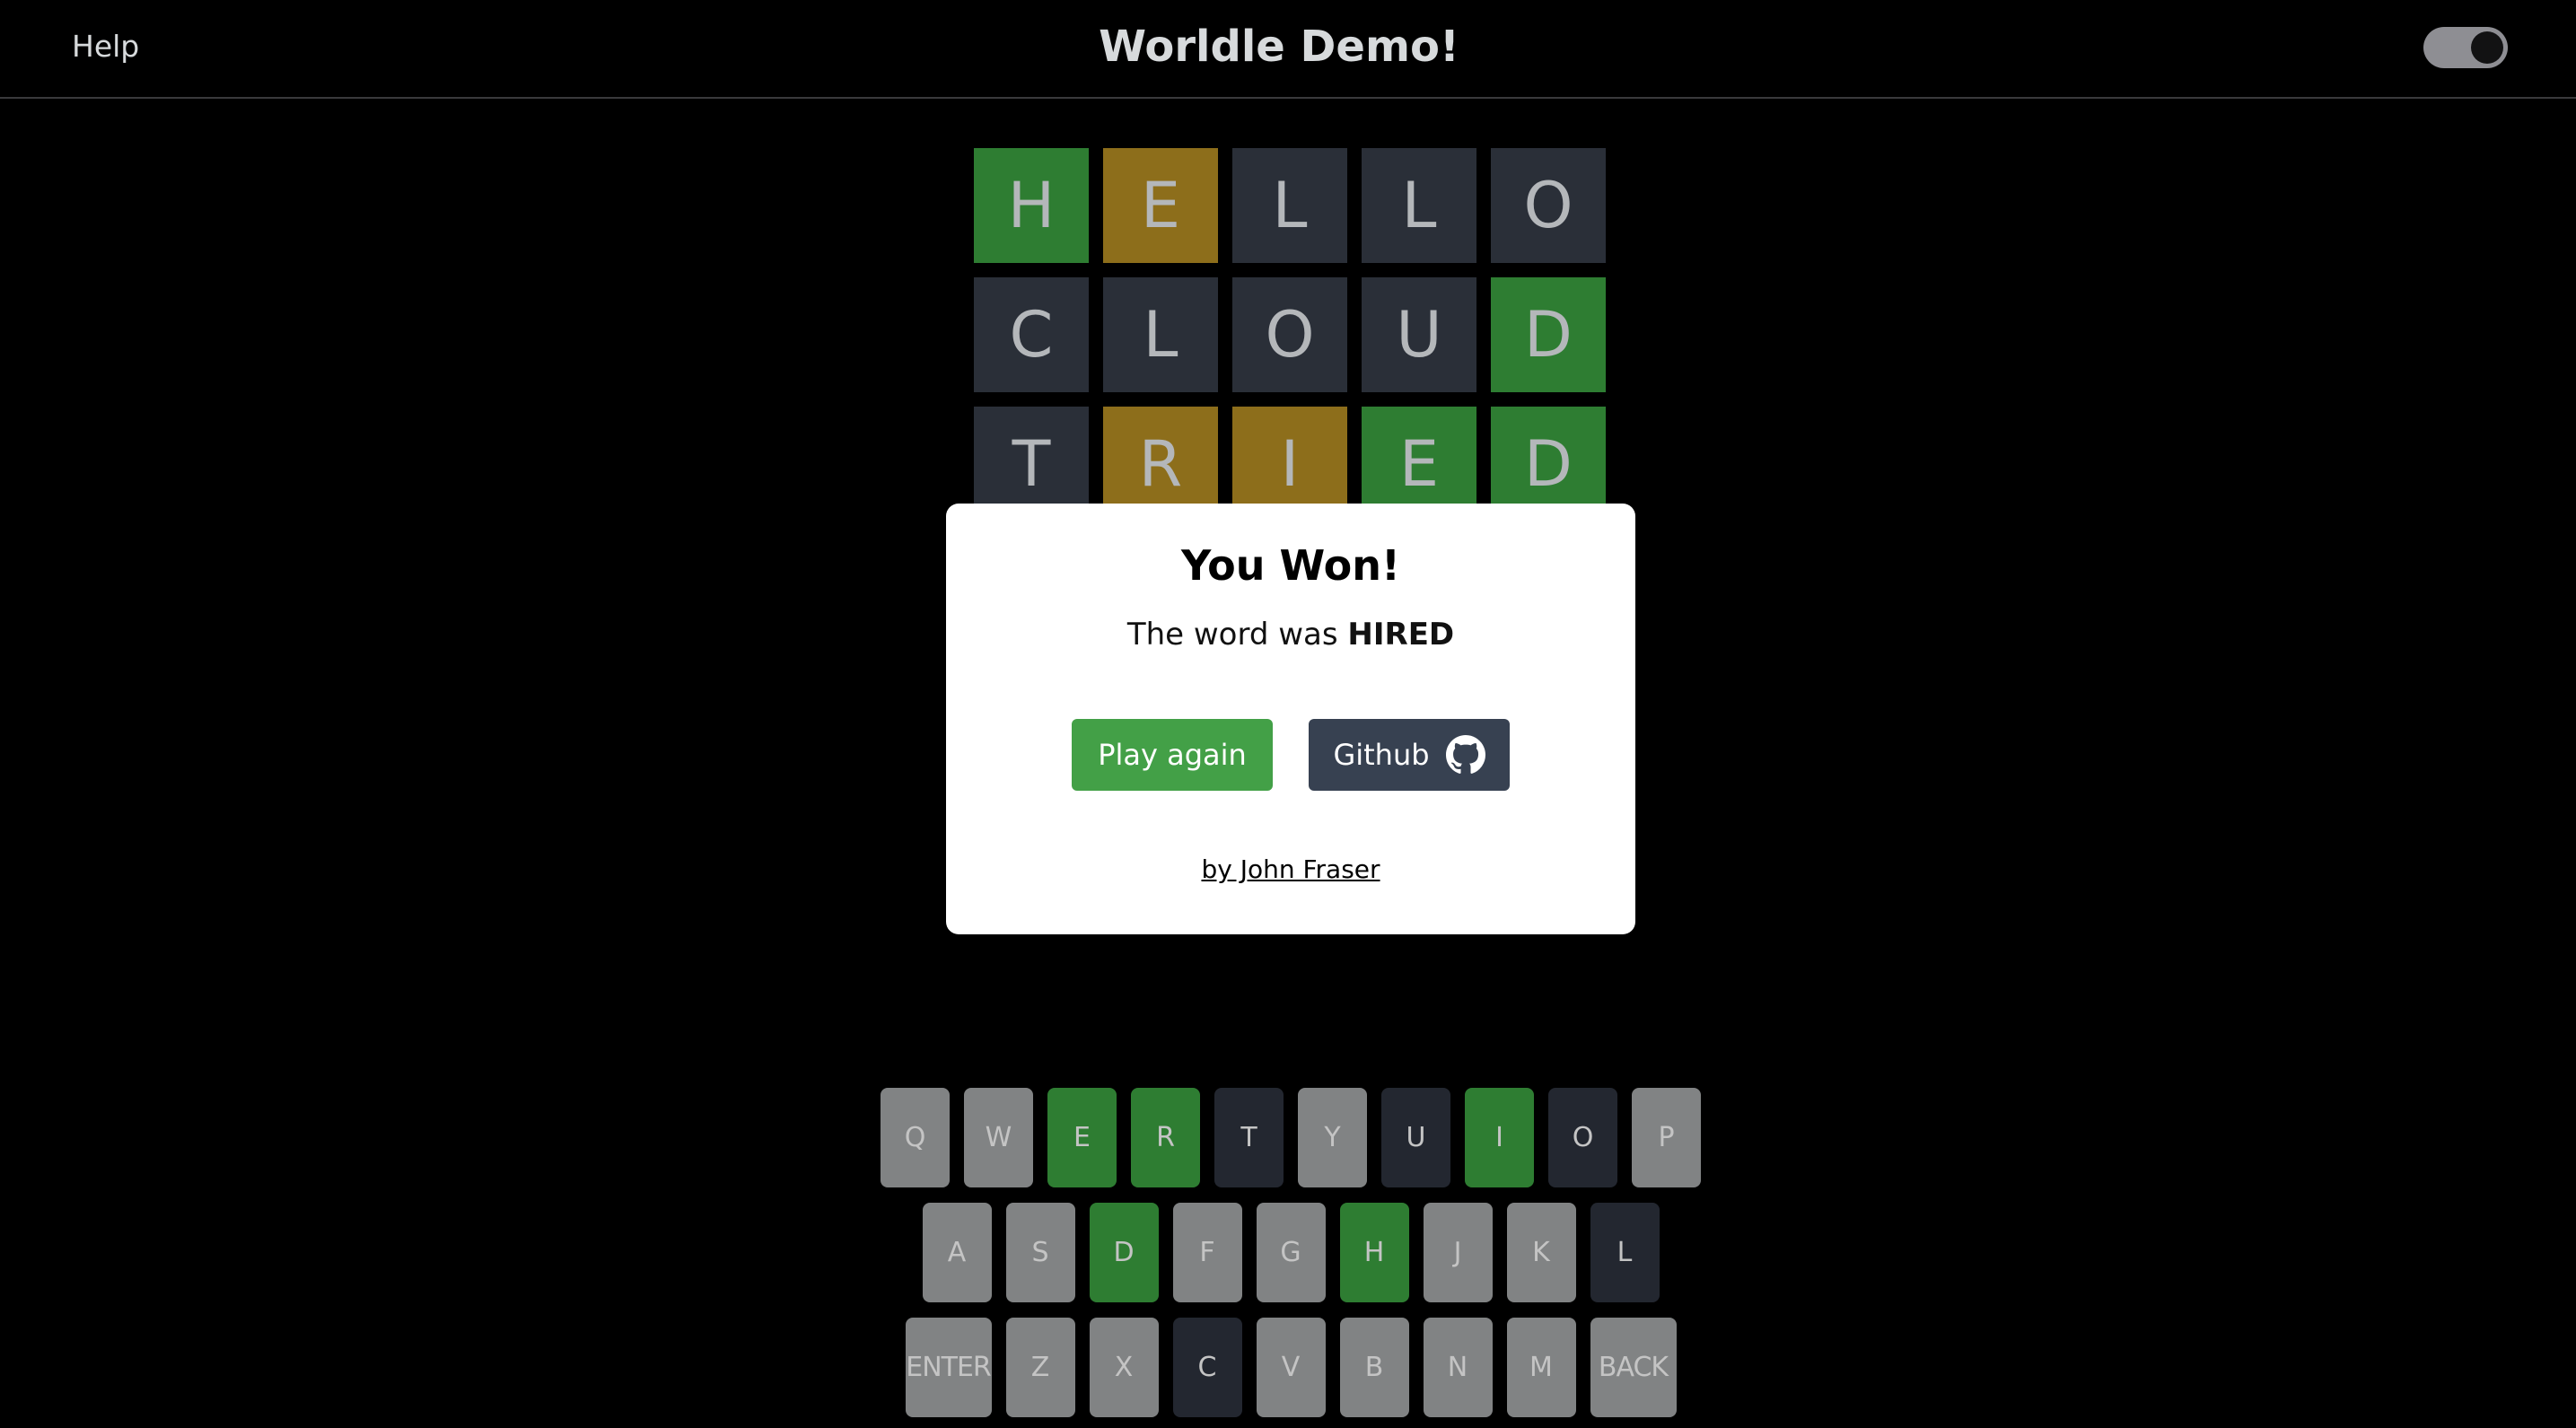 This screenshot has height=1428, width=2576. I want to click on key-g: G, so click(1291, 1252).